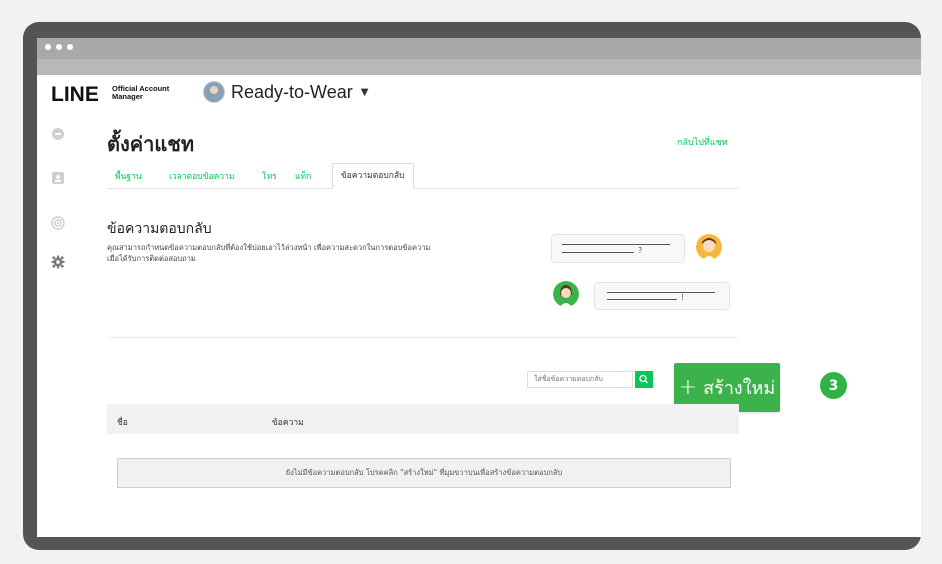 This screenshot has width=942, height=564. Describe the element at coordinates (214, 92) in the screenshot. I see `account-avatar` at that location.